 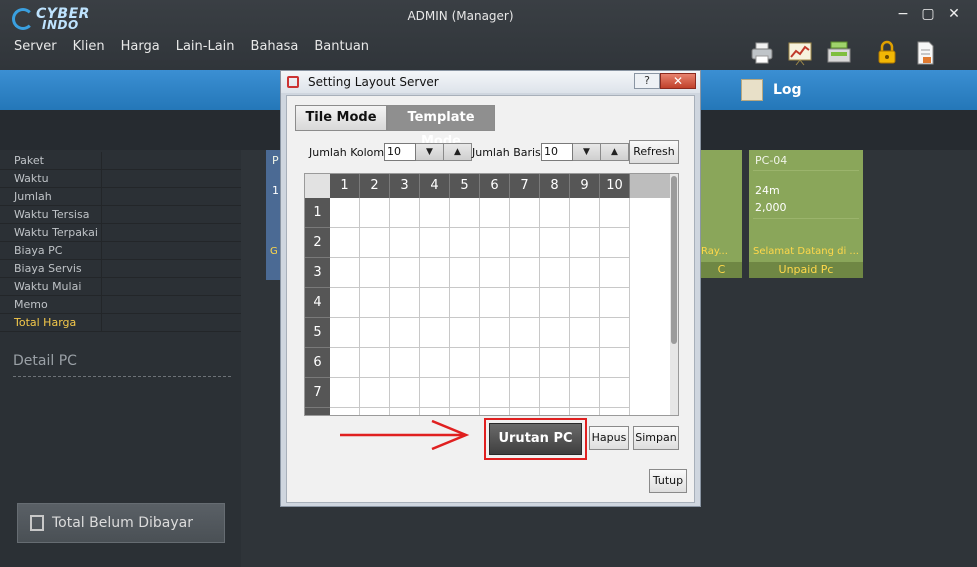 I want to click on jumlah-kolom-stepper: 10 ▼ ▲, so click(x=428, y=152).